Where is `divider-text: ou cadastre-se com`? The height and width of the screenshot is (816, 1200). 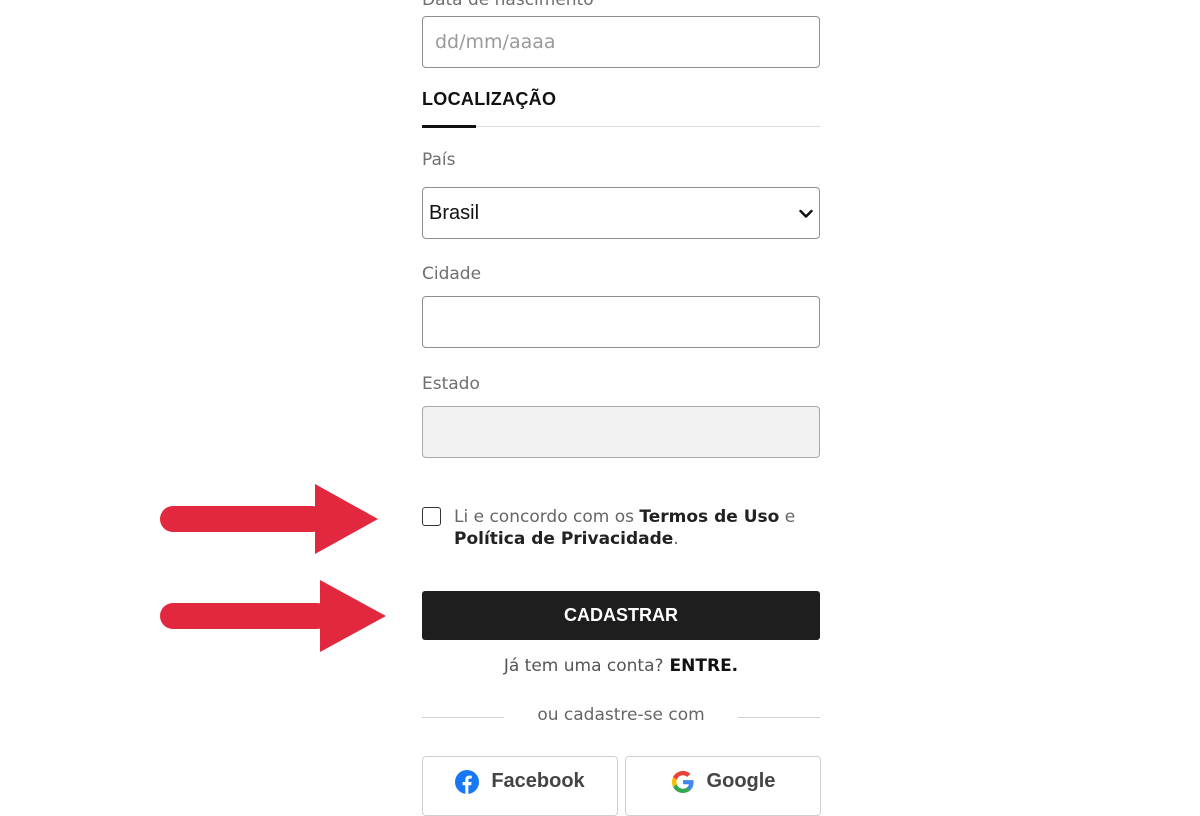
divider-text: ou cadastre-se com is located at coordinates (621, 715).